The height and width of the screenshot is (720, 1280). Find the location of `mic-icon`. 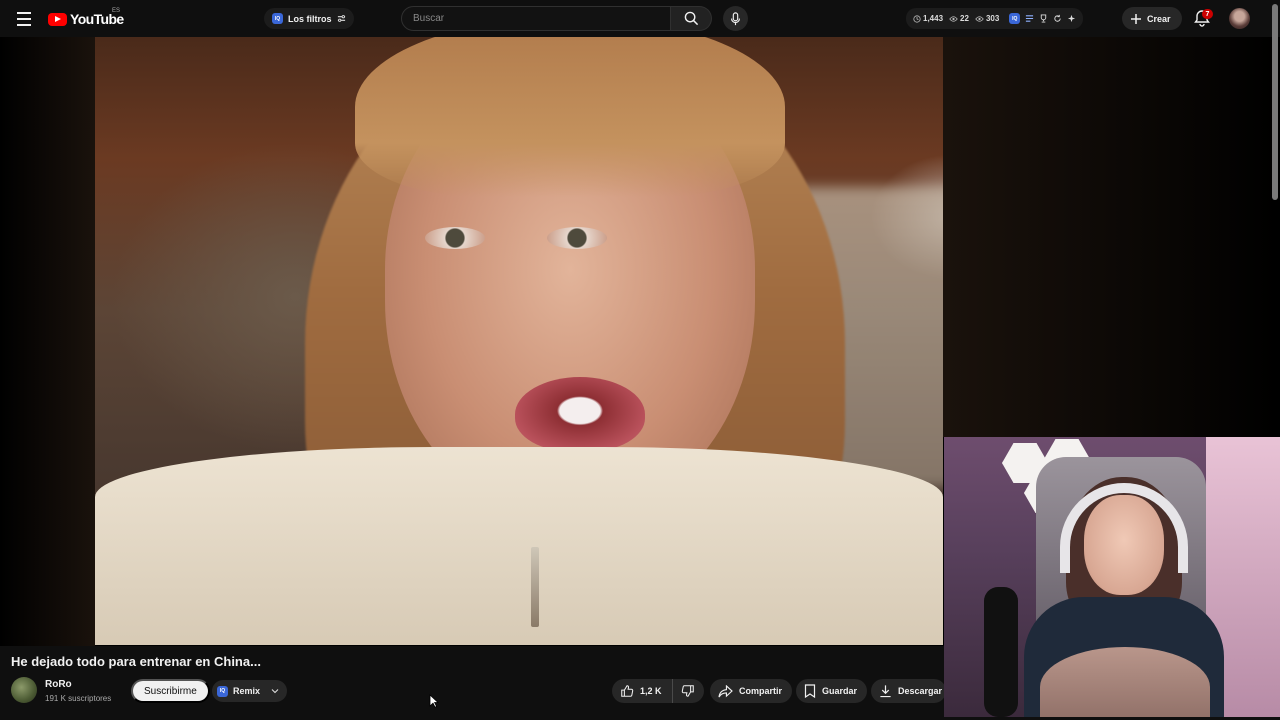

mic-icon is located at coordinates (735, 18).